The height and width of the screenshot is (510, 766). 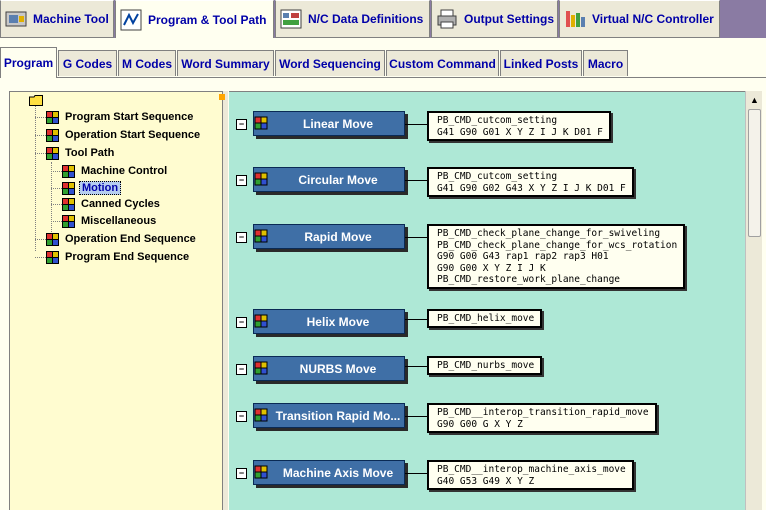 I want to click on subtab-program-label: Program, so click(x=28, y=63).